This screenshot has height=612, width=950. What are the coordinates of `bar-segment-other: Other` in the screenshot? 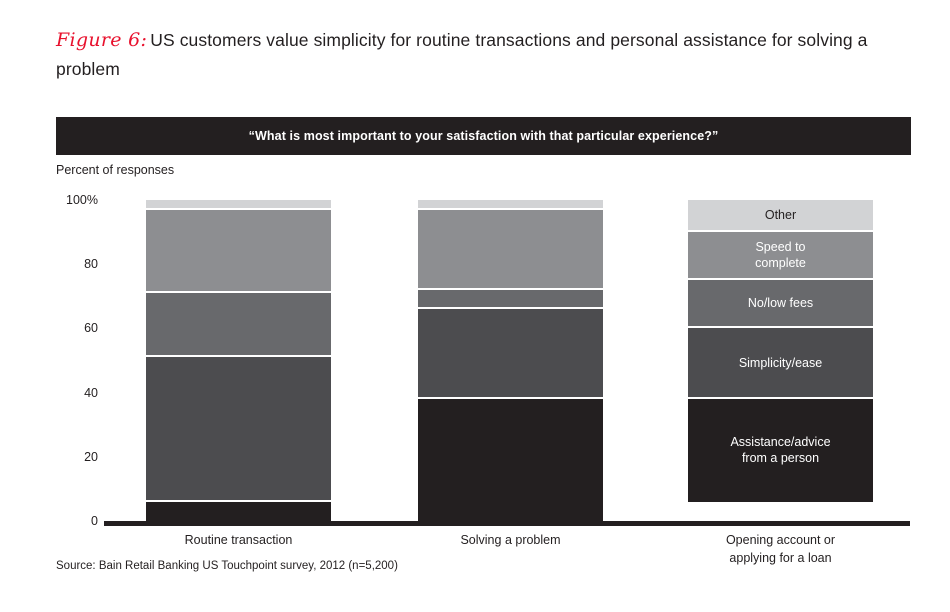 It's located at (780, 216).